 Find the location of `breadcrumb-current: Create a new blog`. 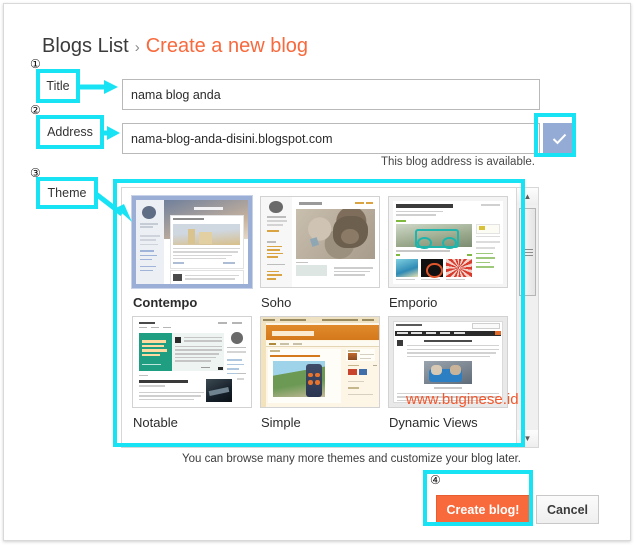

breadcrumb-current: Create a new blog is located at coordinates (227, 46).